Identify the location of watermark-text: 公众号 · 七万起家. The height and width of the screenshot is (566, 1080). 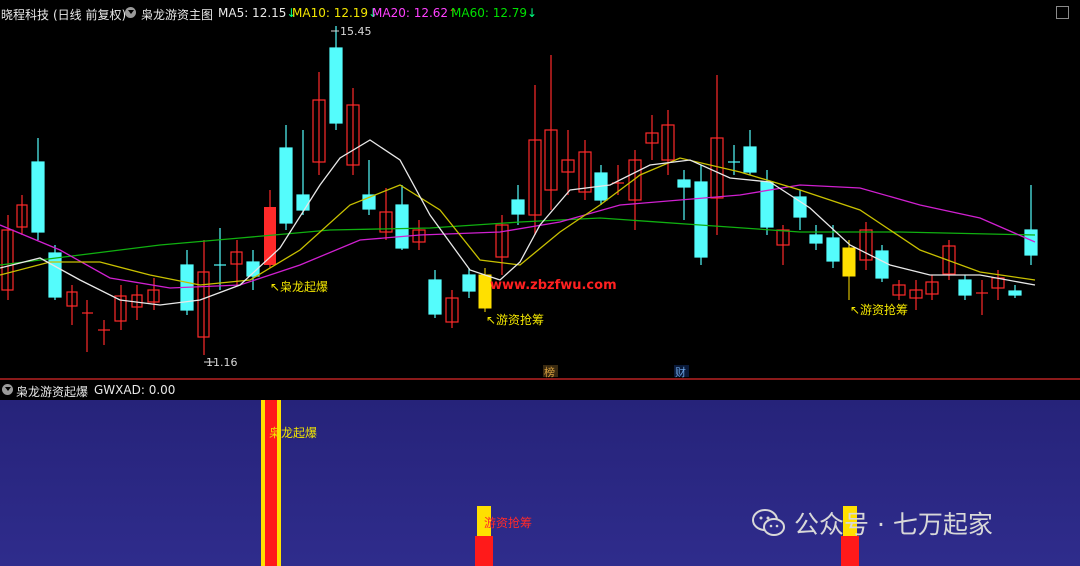
(893, 524).